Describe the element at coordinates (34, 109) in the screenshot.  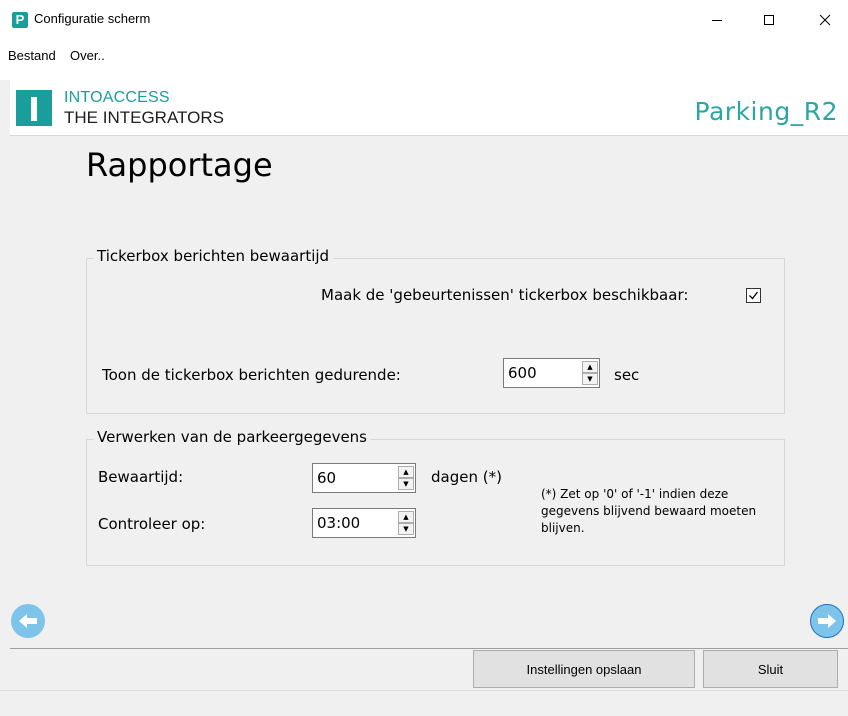
I see `logo-bar` at that location.